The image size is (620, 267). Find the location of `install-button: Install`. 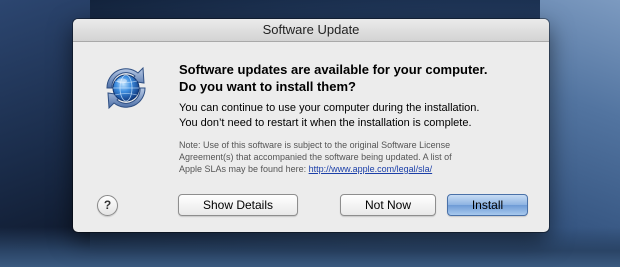

install-button: Install is located at coordinates (487, 205).